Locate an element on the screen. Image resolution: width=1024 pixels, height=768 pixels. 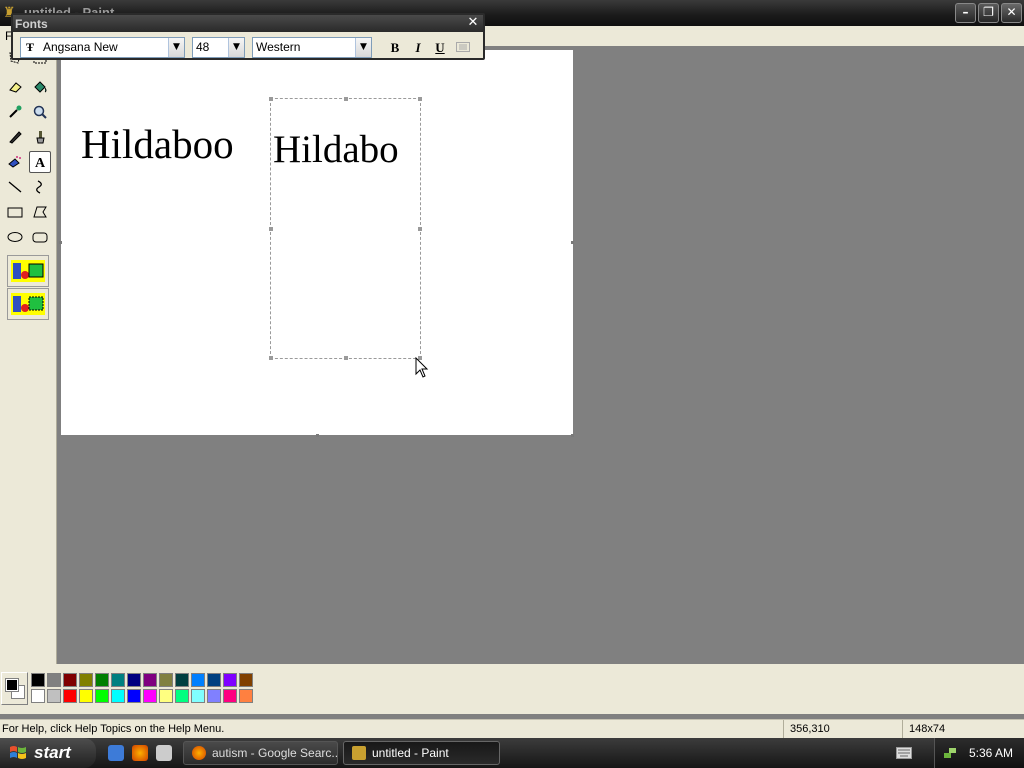
line-icon is located at coordinates (15, 187).